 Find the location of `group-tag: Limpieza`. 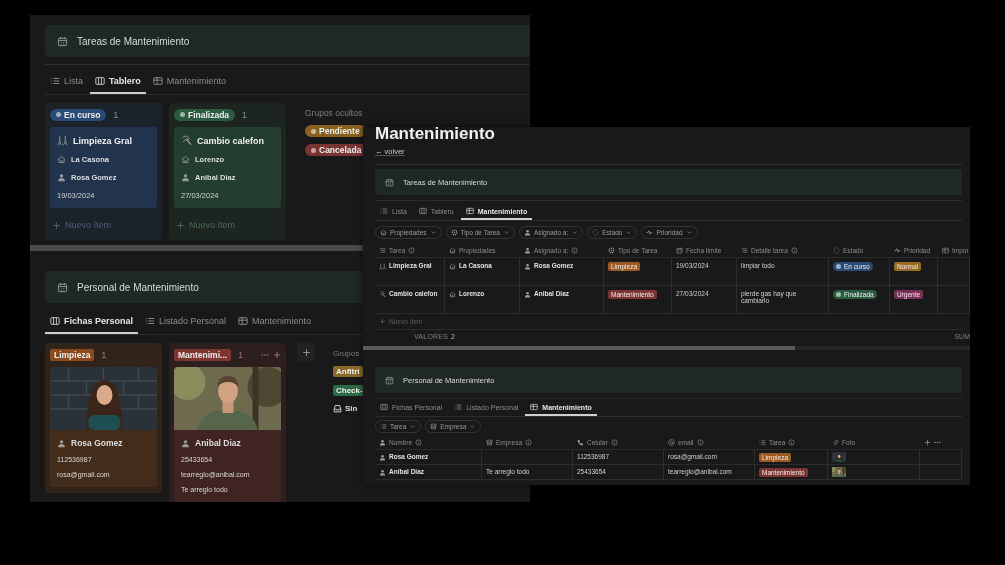

group-tag: Limpieza is located at coordinates (72, 354).